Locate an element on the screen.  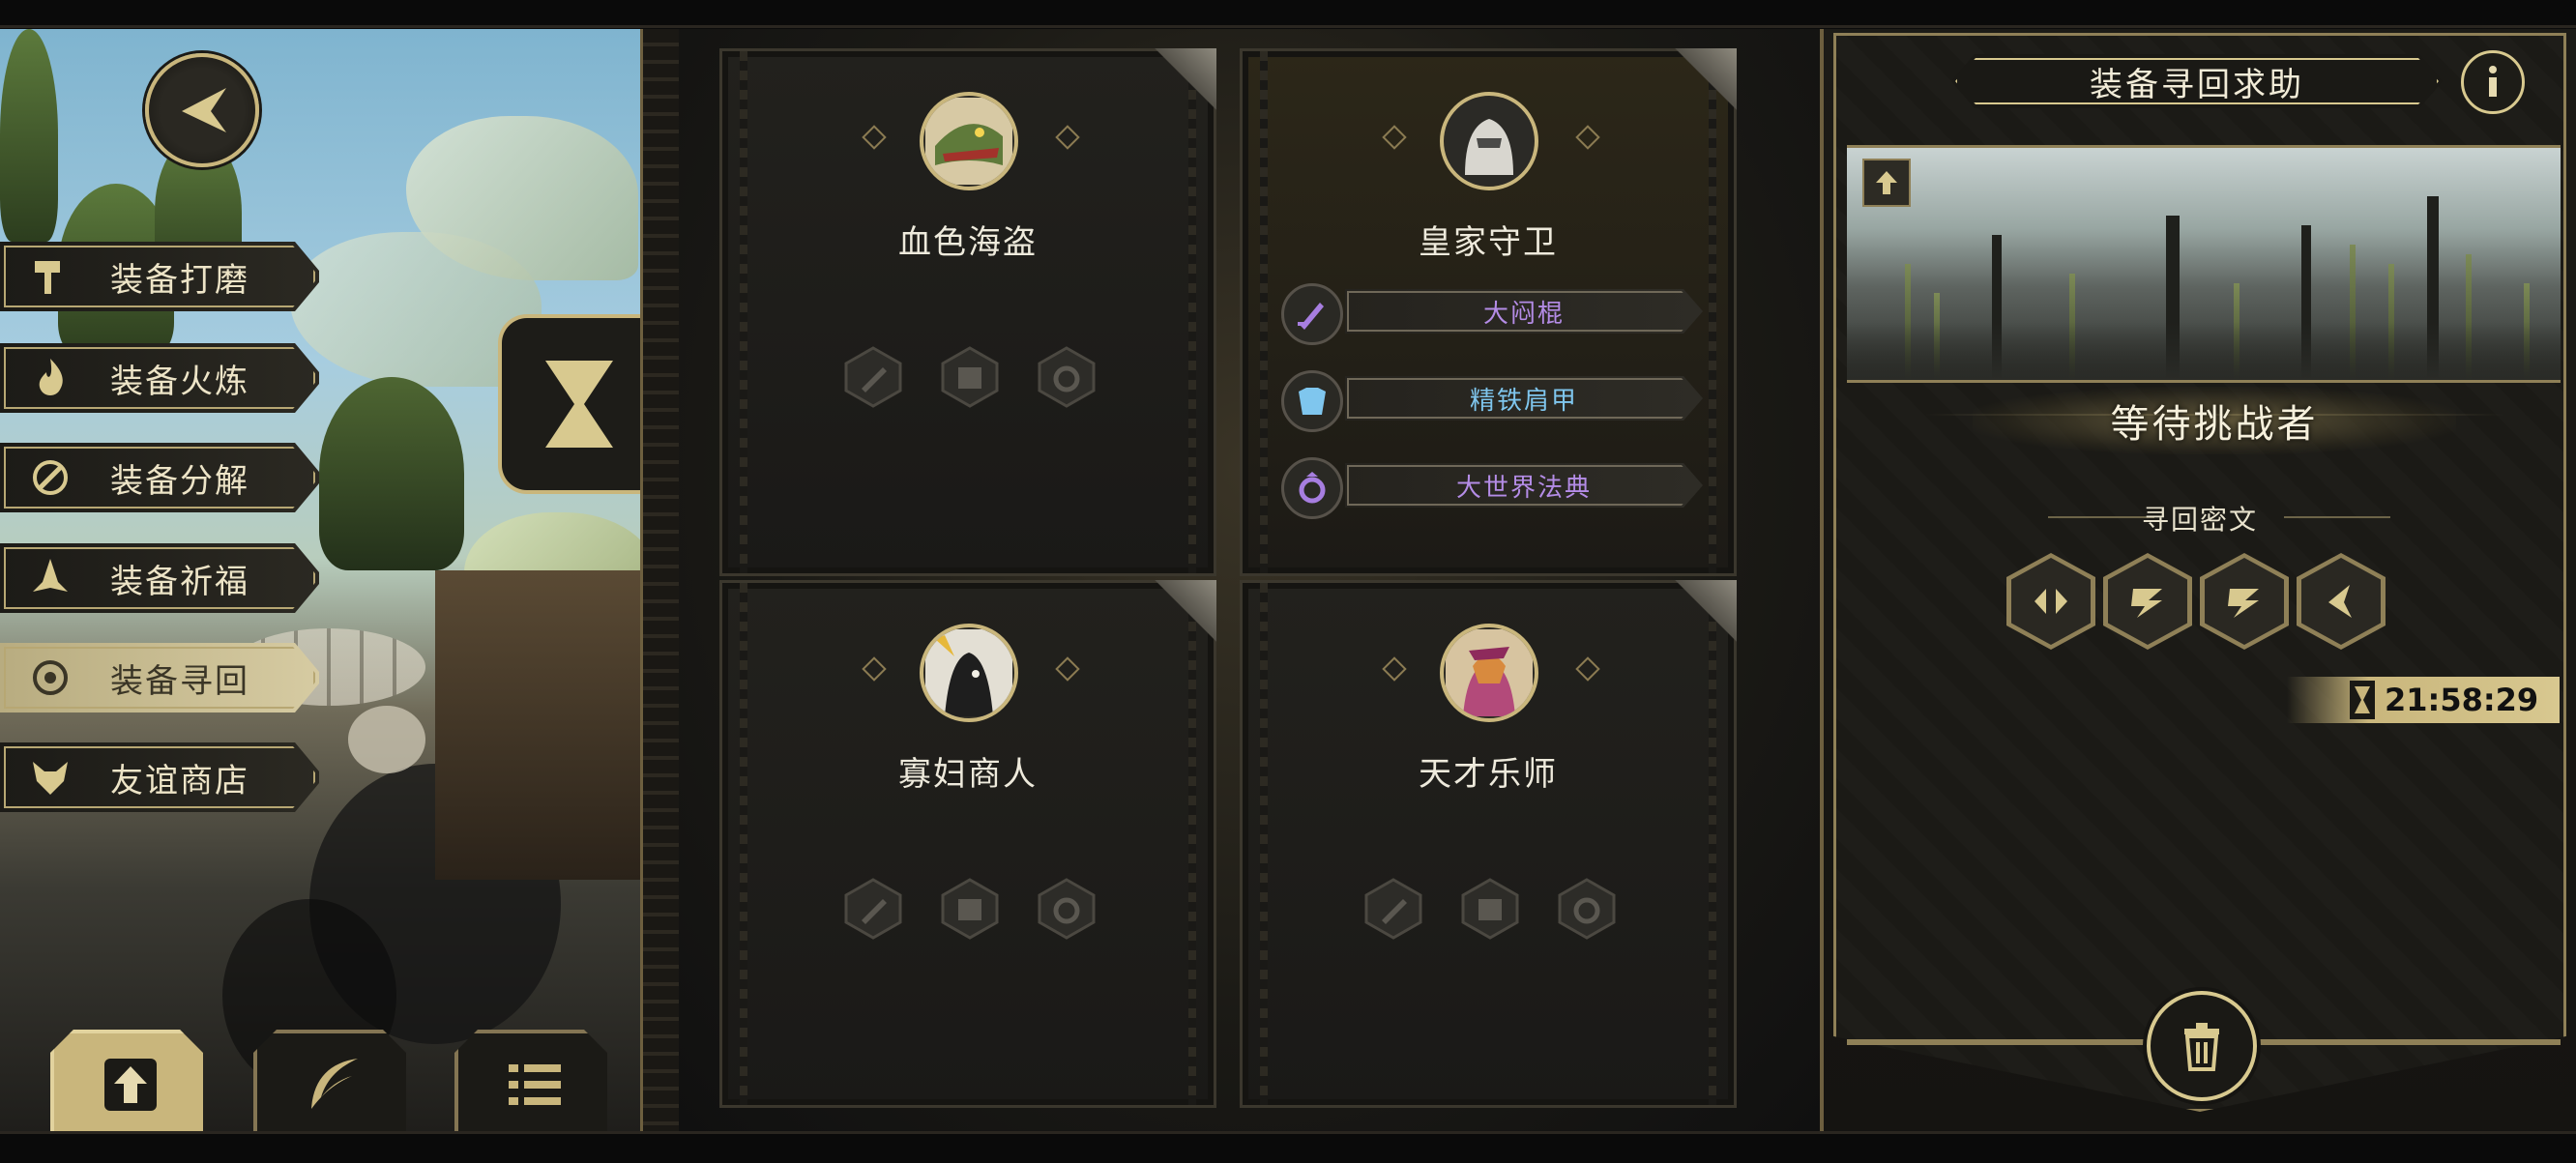
equipment-row-club: 大闷棍 is located at coordinates (1494, 314).